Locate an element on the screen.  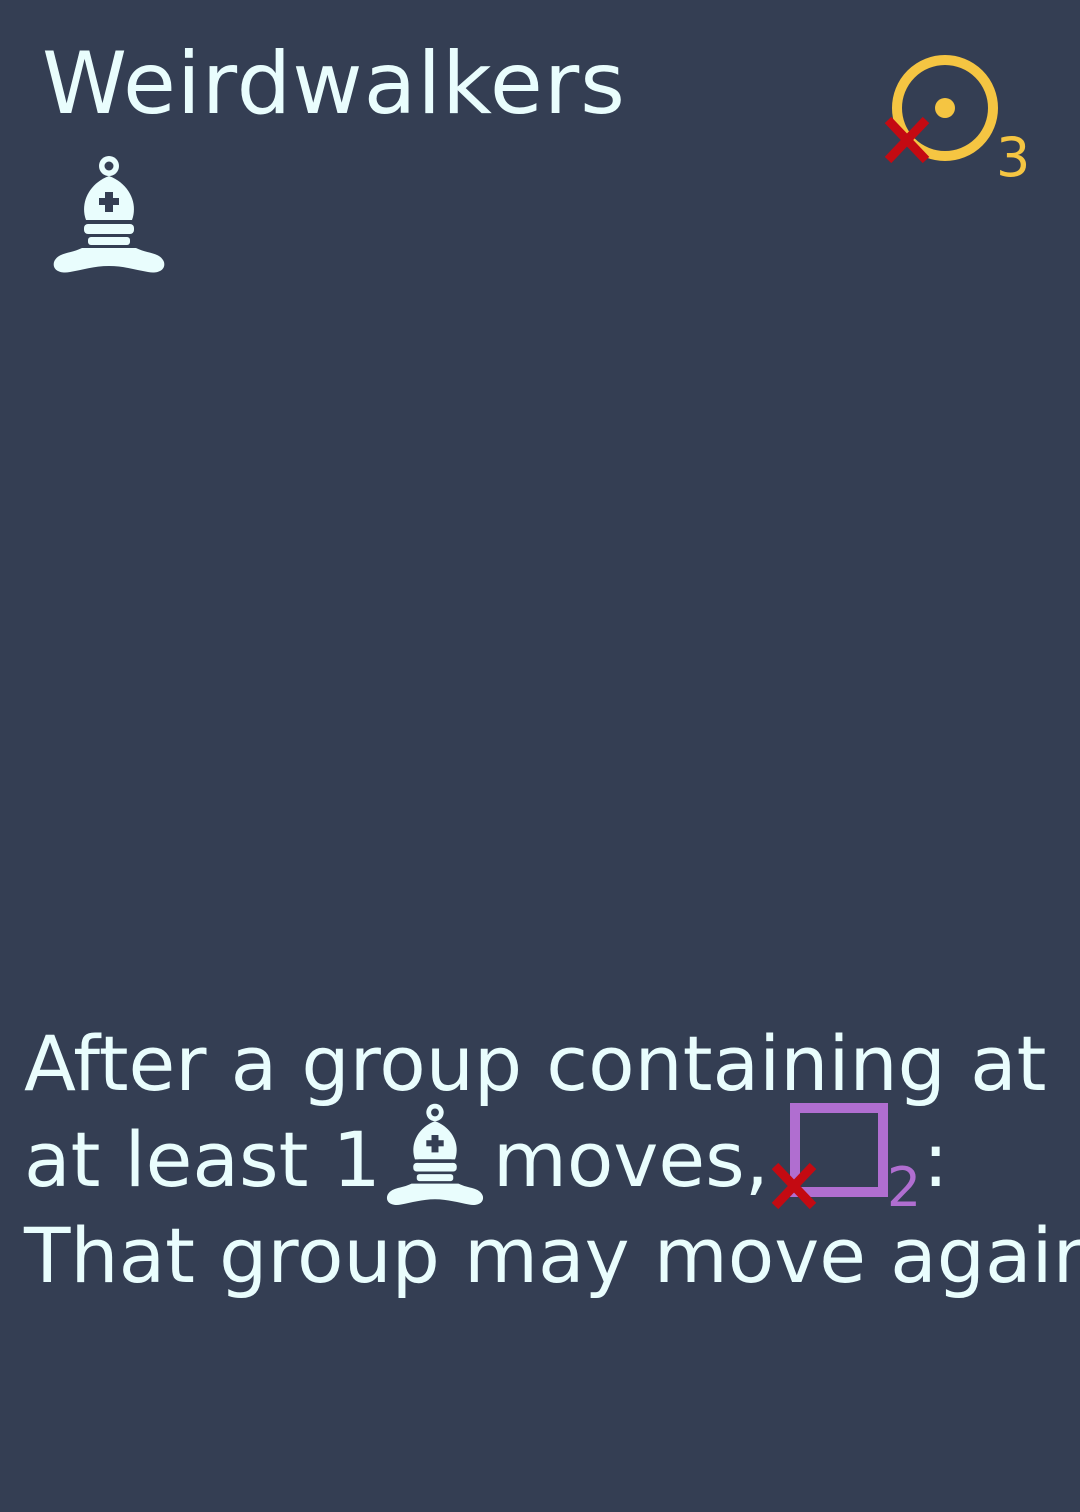
rules-line-2: at least 1 moves, 2: is located at coordinates (544, 1160).